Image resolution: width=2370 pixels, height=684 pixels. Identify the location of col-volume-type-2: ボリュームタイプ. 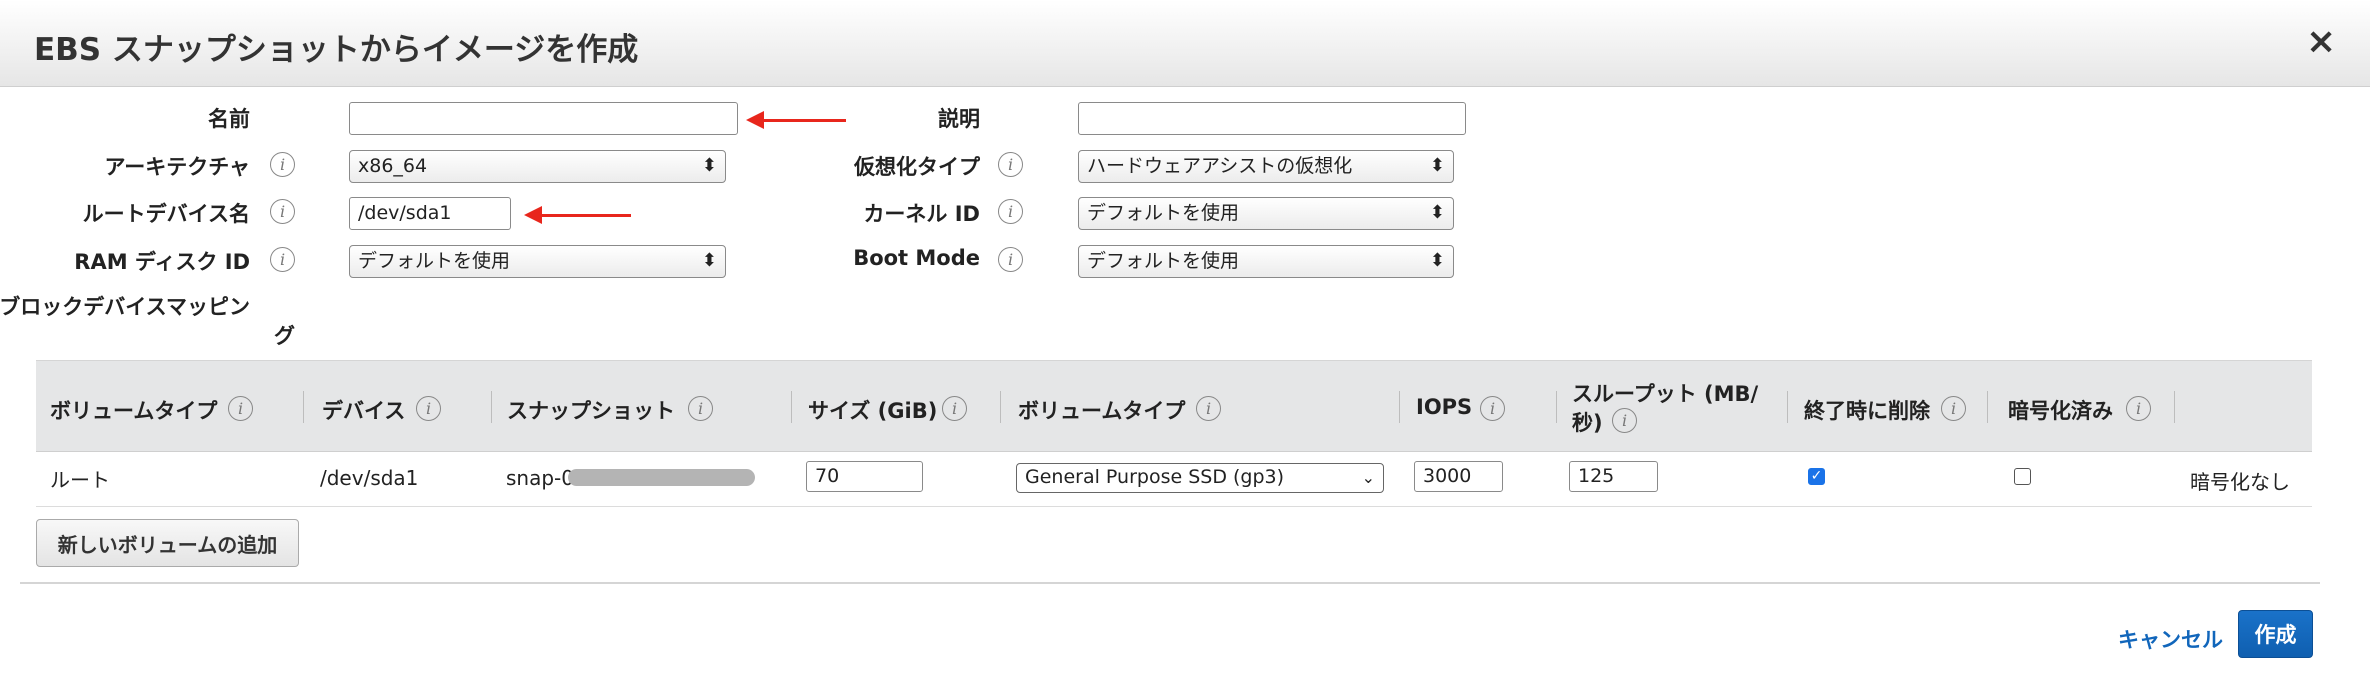
(1102, 411).